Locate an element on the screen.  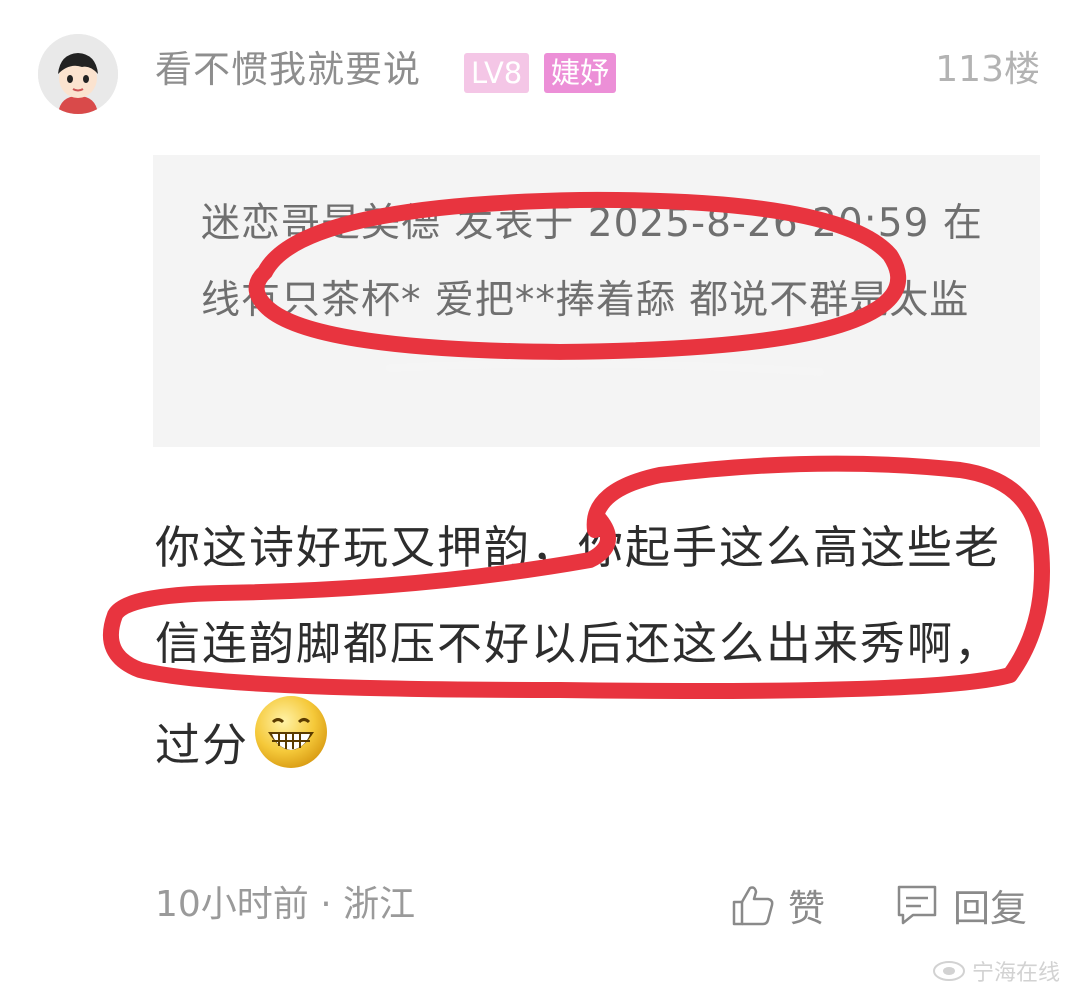
watermark: 宁海在线 is located at coordinates (996, 971).